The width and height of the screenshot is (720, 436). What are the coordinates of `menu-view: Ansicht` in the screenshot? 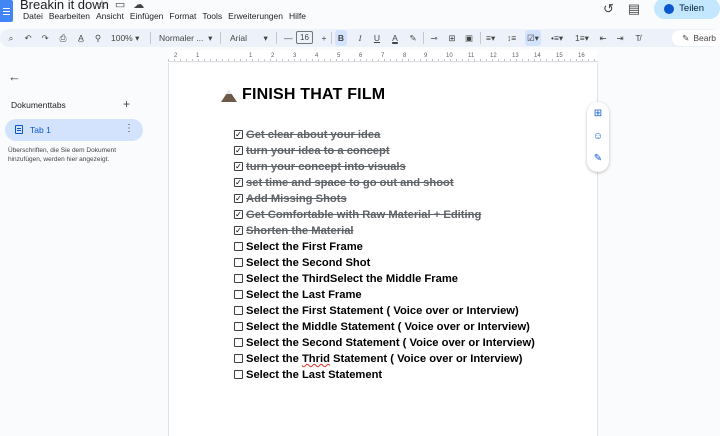 It's located at (110, 16).